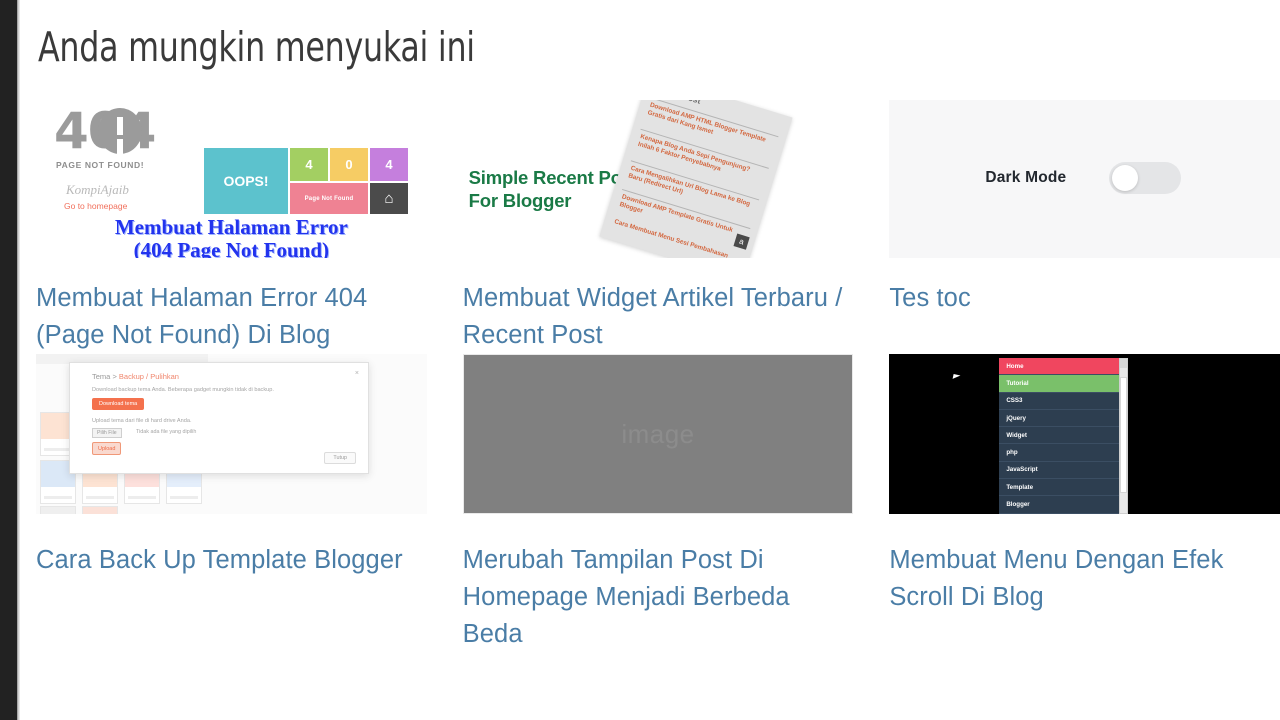  What do you see at coordinates (741, 241) in the screenshot?
I see `paper-badge-icon: a` at bounding box center [741, 241].